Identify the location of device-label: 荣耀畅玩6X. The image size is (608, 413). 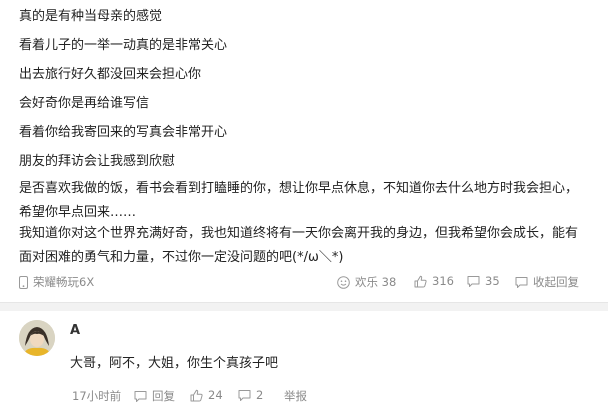
(56, 282).